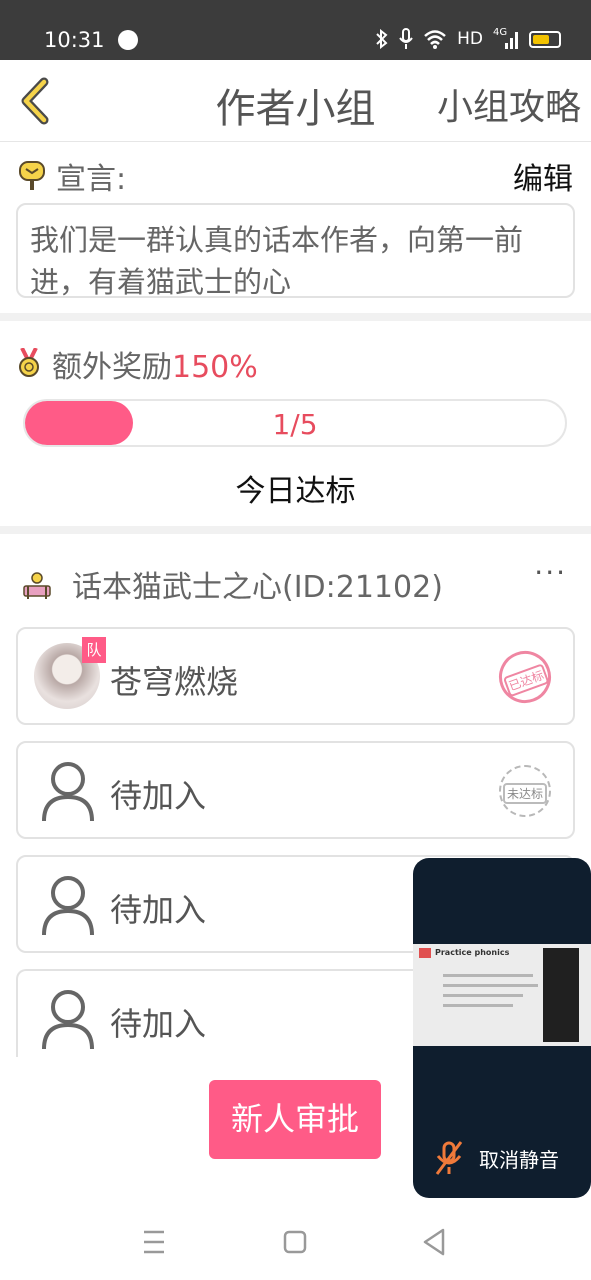 This screenshot has width=591, height=1280. Describe the element at coordinates (91, 179) in the screenshot. I see `declaration-label: 宣言:` at that location.